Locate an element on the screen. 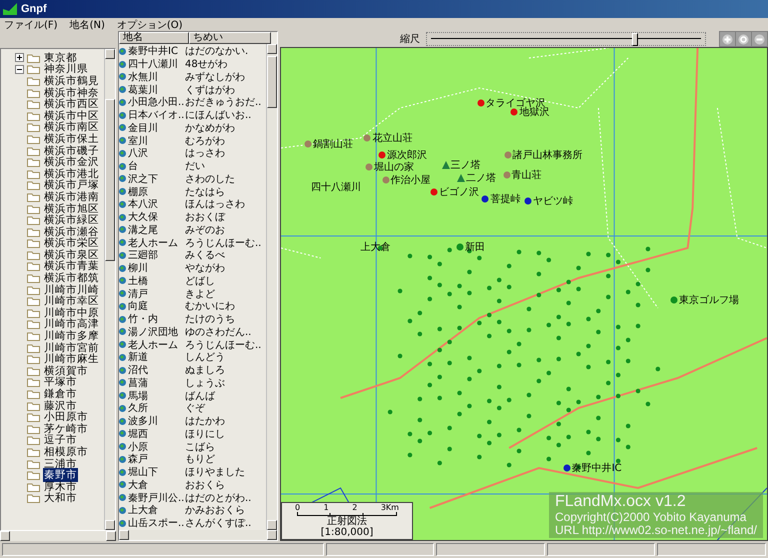  tree-item: 茅ケ崎市 is located at coordinates (66, 429).